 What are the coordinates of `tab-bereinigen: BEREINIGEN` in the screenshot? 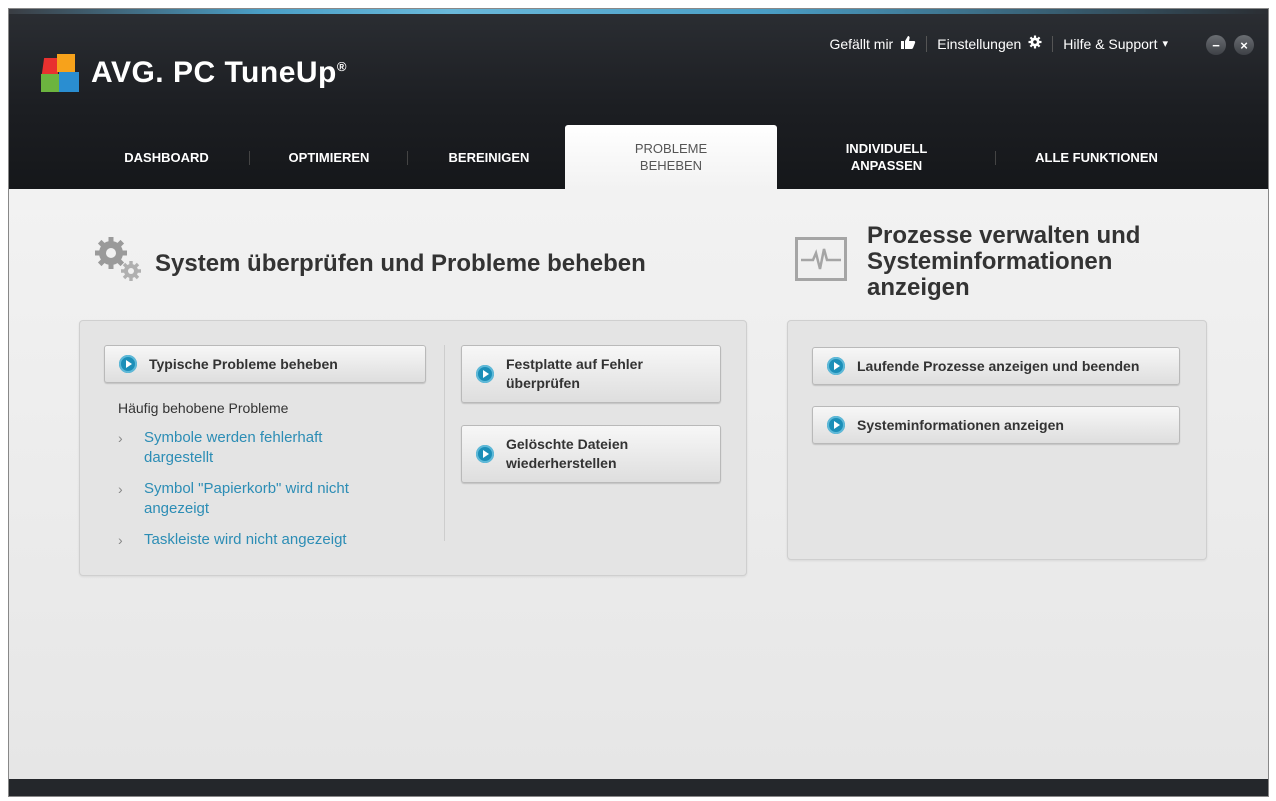 It's located at (489, 157).